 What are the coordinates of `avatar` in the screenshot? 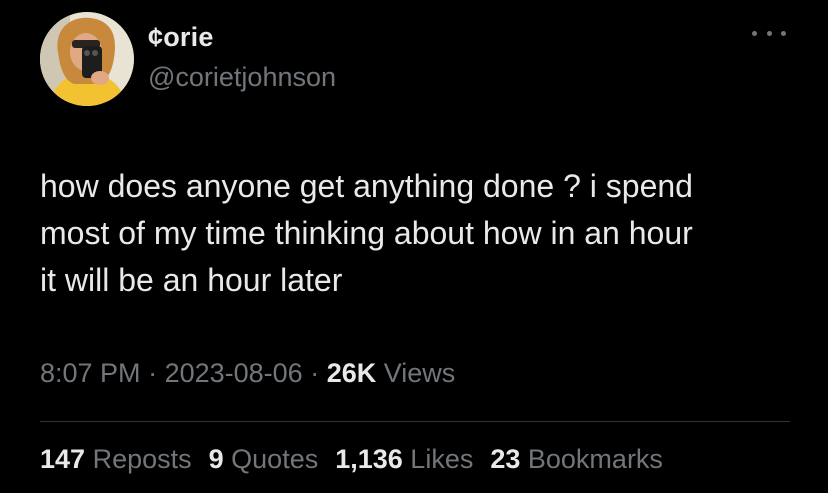 It's located at (87, 59).